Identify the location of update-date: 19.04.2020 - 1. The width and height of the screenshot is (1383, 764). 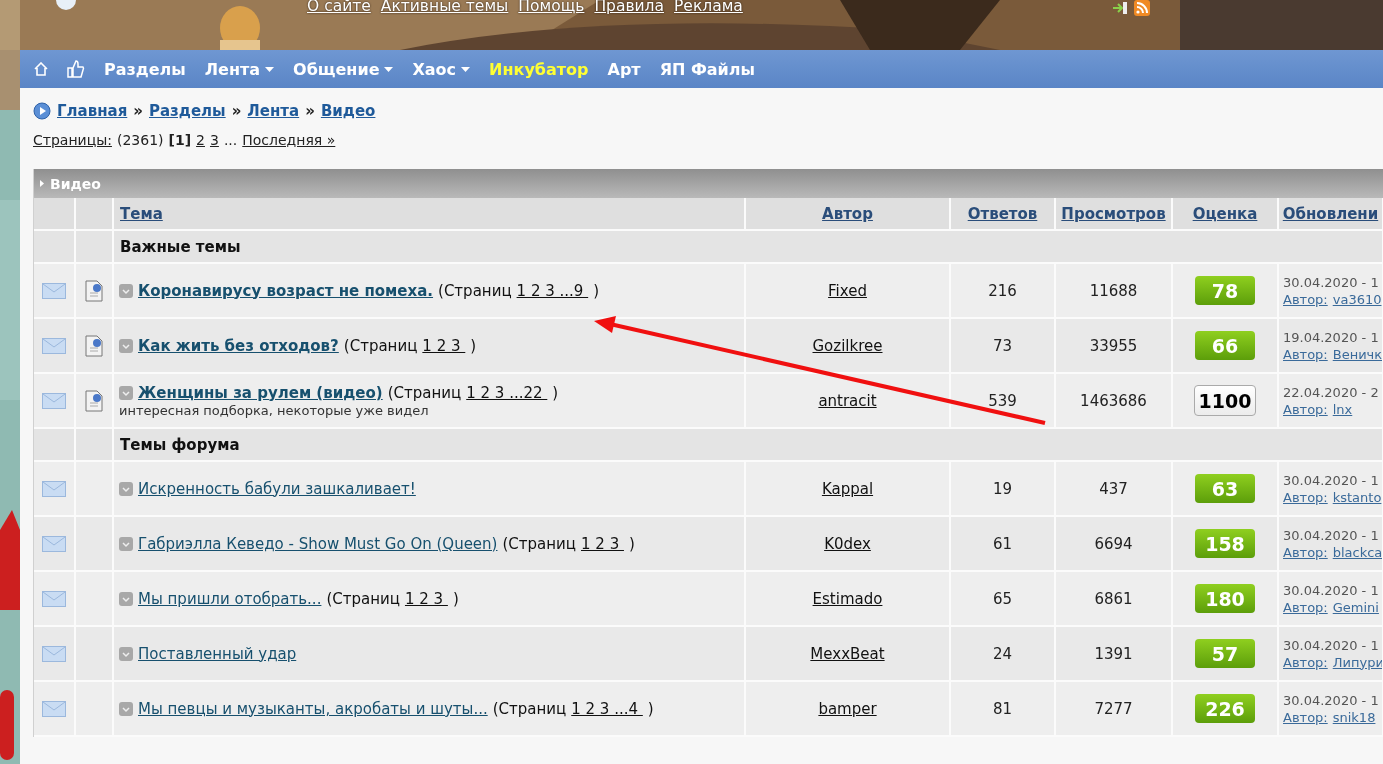
(1331, 337).